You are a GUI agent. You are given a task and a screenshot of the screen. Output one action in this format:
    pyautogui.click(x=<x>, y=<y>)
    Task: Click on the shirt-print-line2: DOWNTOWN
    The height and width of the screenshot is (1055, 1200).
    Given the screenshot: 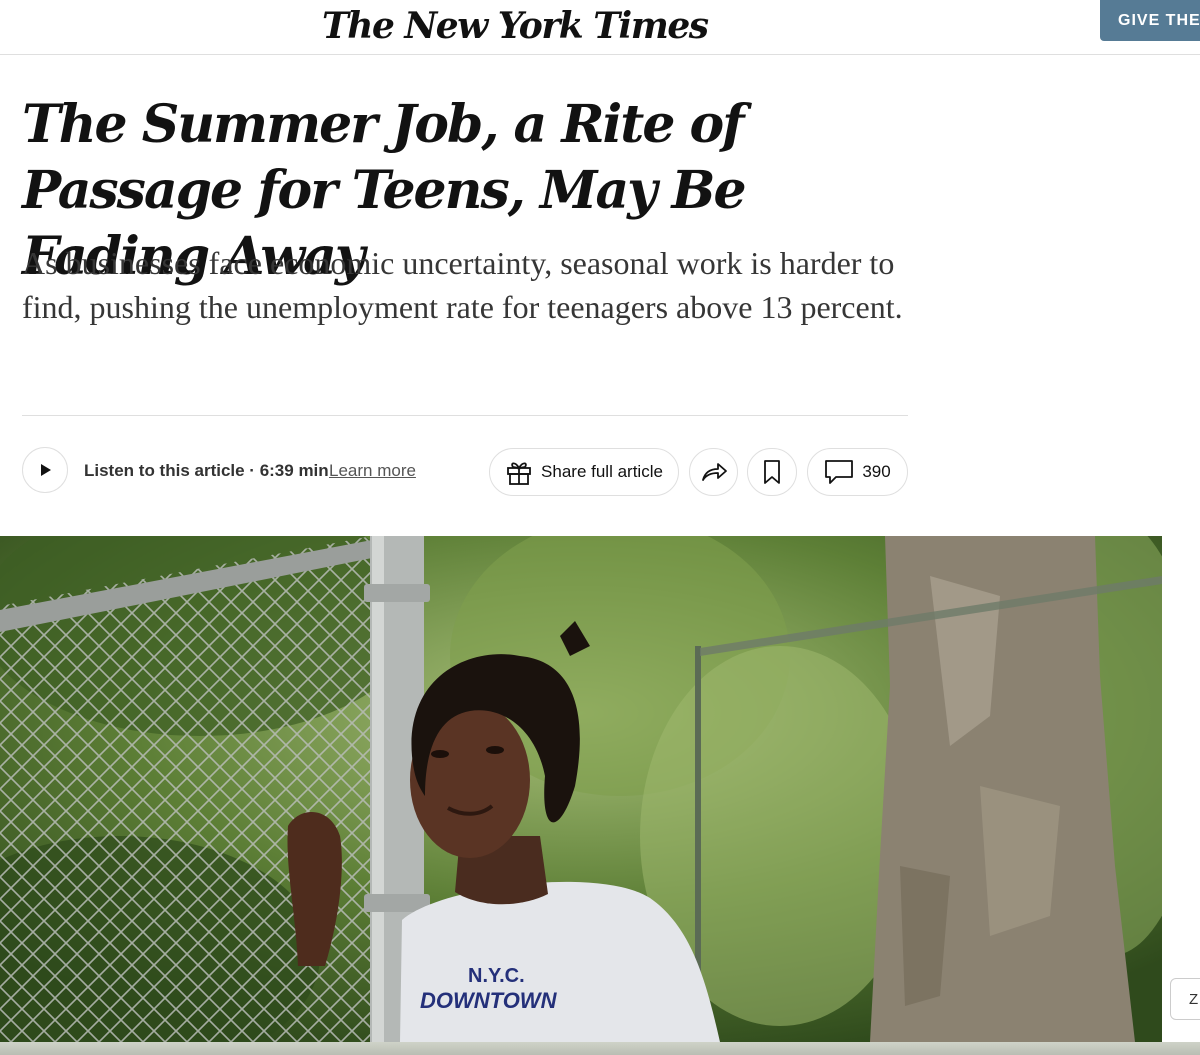 What is the action you would take?
    pyautogui.click(x=489, y=1000)
    